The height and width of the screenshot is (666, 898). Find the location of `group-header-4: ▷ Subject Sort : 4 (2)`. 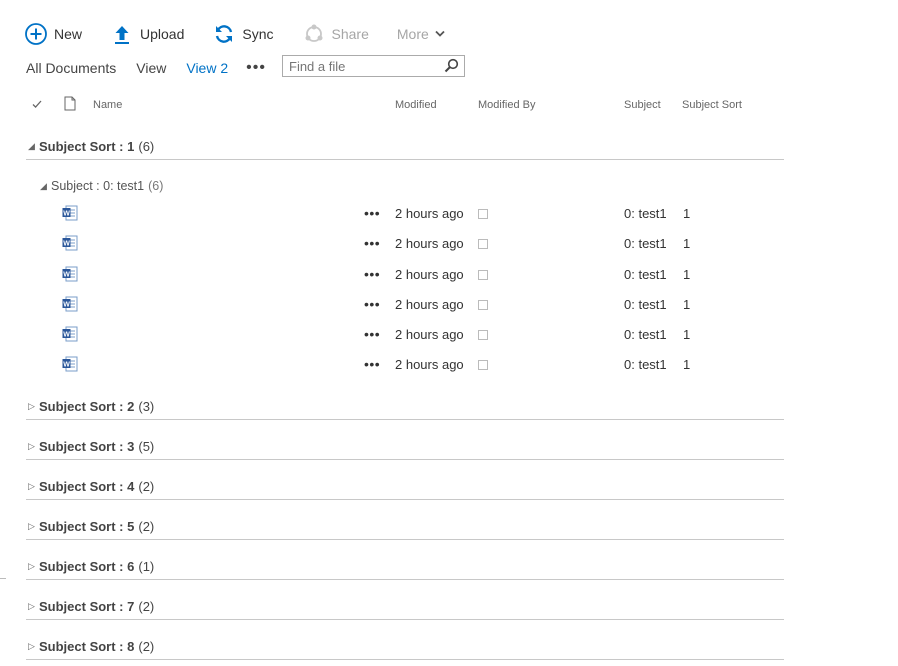

group-header-4: ▷ Subject Sort : 4 (2) is located at coordinates (405, 486).